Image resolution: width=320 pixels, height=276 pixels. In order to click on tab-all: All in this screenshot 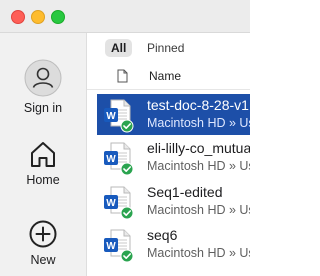, I will do `click(119, 48)`.